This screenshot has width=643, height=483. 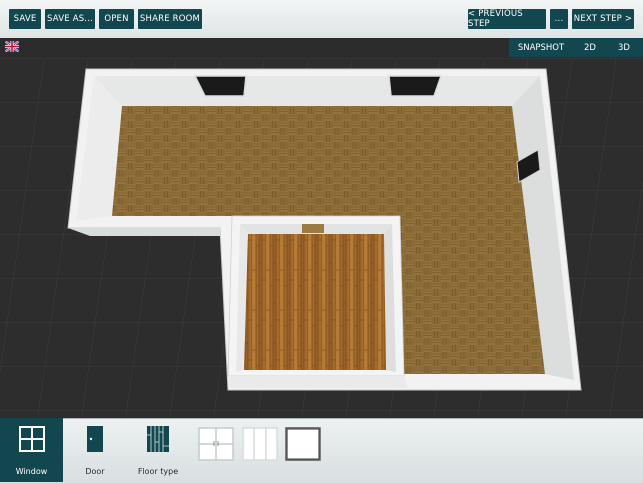 What do you see at coordinates (116, 19) in the screenshot?
I see `open-button: OPEN` at bounding box center [116, 19].